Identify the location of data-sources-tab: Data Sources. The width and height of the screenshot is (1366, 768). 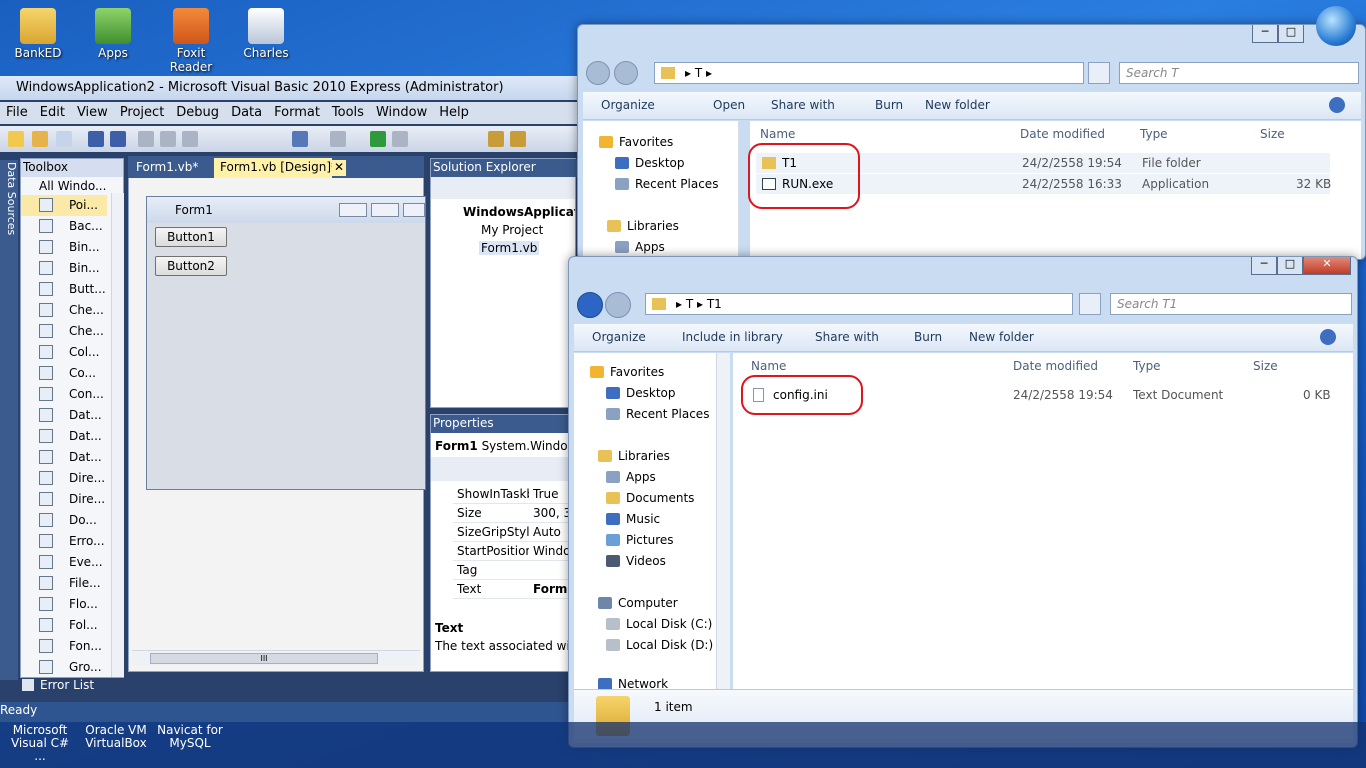
(9, 420).